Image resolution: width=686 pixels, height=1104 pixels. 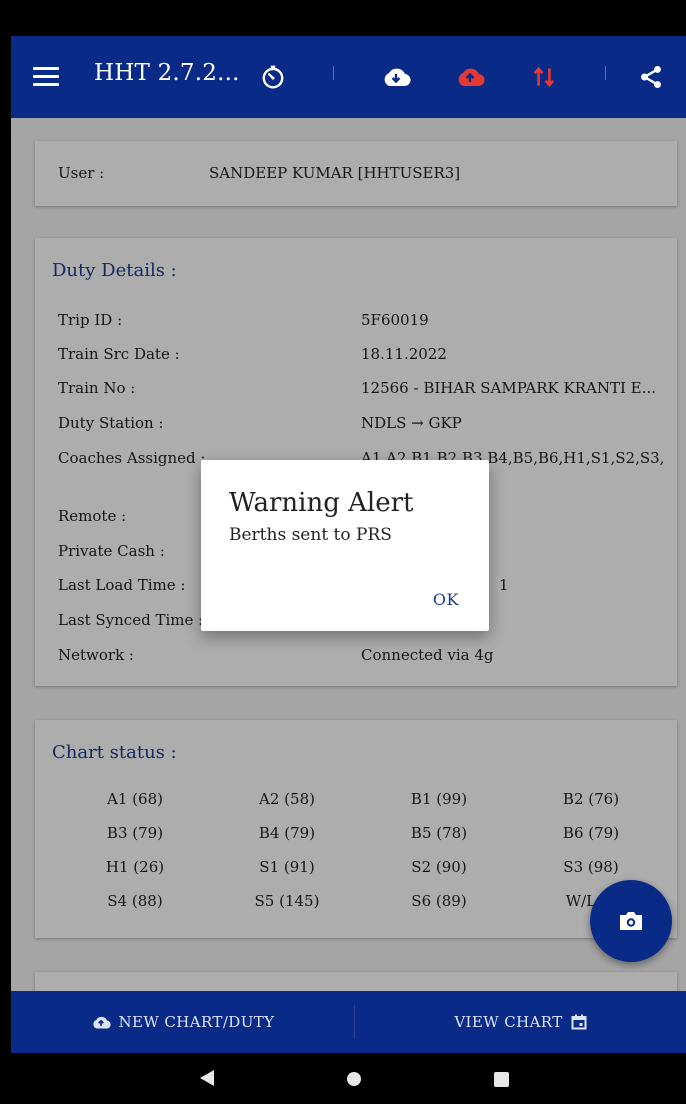 What do you see at coordinates (579, 1022) in the screenshot?
I see `calendar-icon` at bounding box center [579, 1022].